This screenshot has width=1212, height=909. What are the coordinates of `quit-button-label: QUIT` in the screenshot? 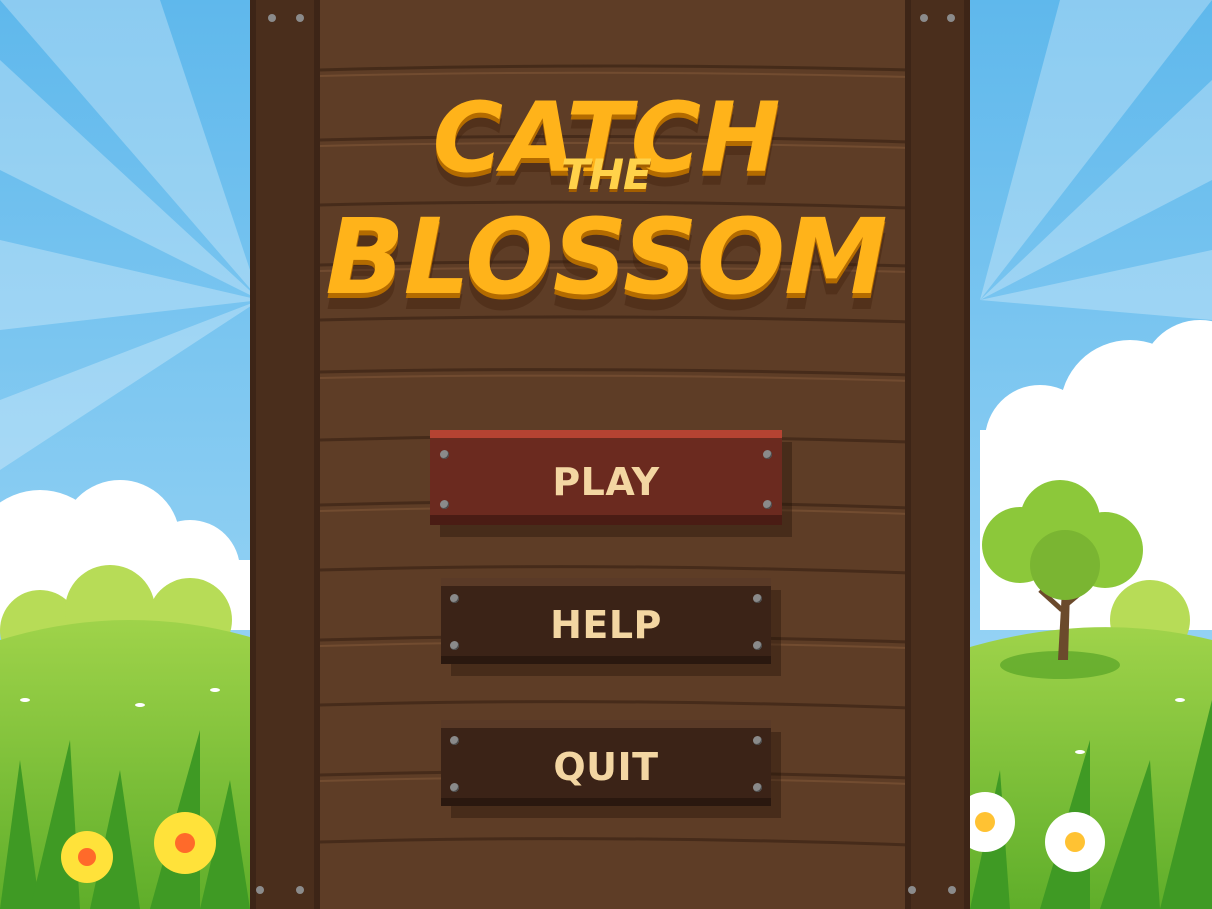 It's located at (606, 767).